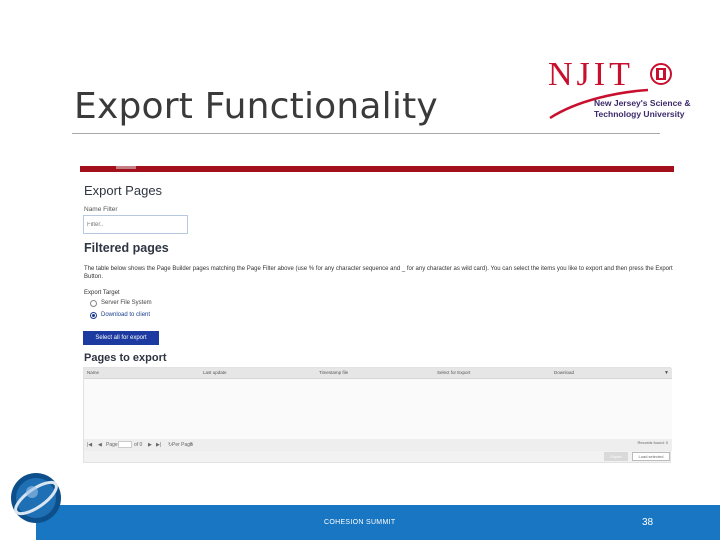 This screenshot has height=540, width=720. What do you see at coordinates (150, 445) in the screenshot?
I see `next-page-icon: ▶` at bounding box center [150, 445].